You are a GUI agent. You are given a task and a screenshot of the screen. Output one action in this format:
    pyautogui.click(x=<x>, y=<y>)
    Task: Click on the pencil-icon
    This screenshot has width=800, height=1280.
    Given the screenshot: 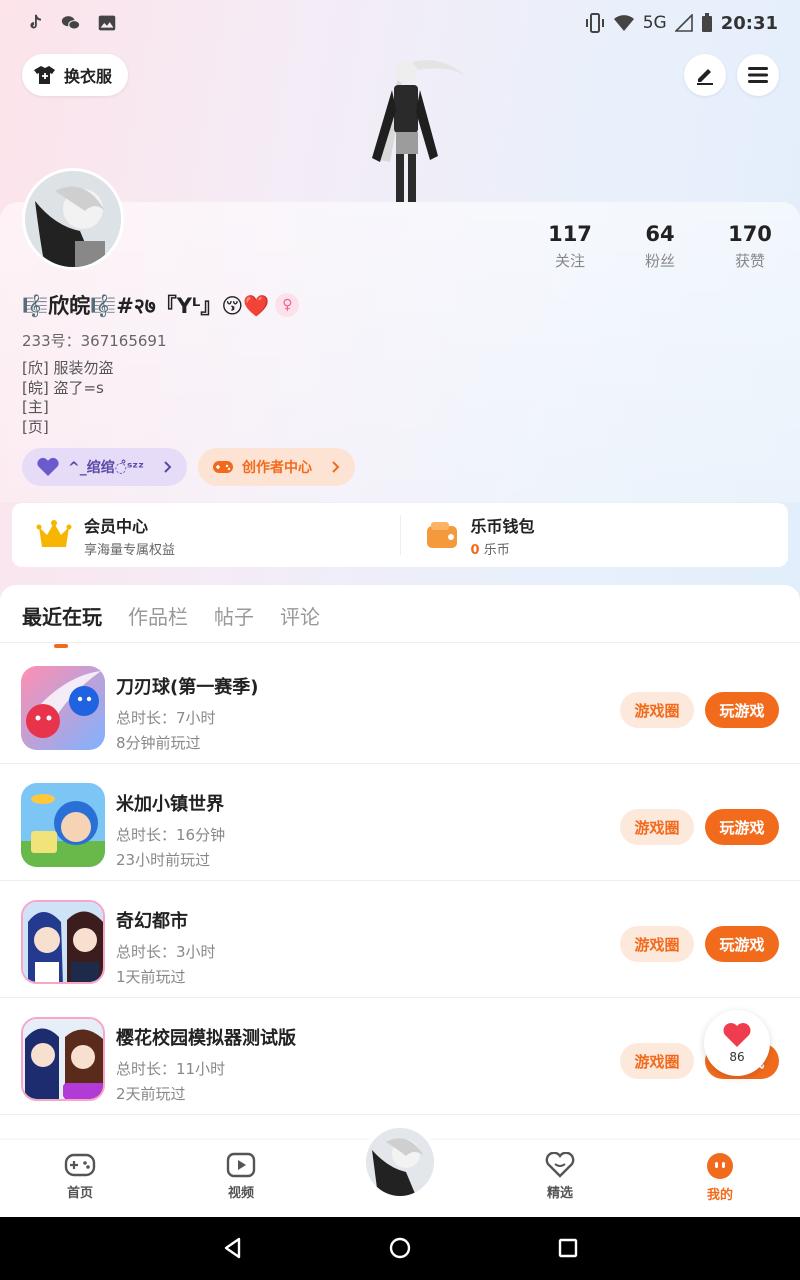 What is the action you would take?
    pyautogui.click(x=705, y=77)
    